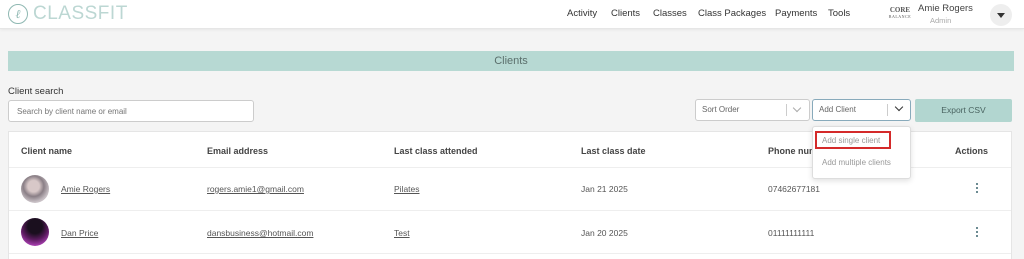 Image resolution: width=1024 pixels, height=259 pixels. I want to click on studio-brand-logo: CORE BALANCE, so click(900, 13).